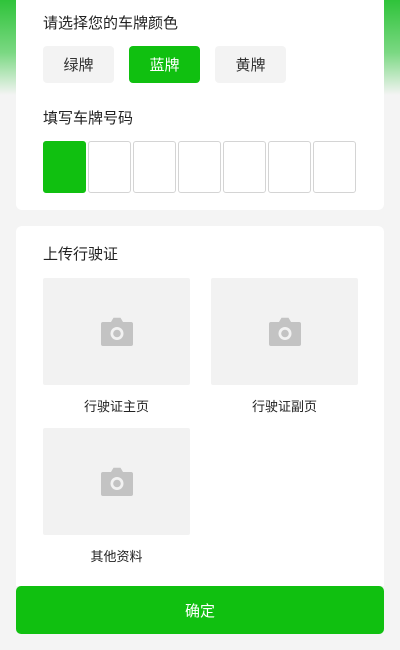  Describe the element at coordinates (284, 407) in the screenshot. I see `upload-license-secondary-caption: 行驶证副页` at that location.